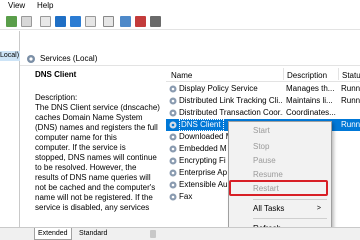 Image resolution: width=360 pixels, height=240 pixels. Describe the element at coordinates (108, 21) in the screenshot. I see `show-hide-icon` at that location.